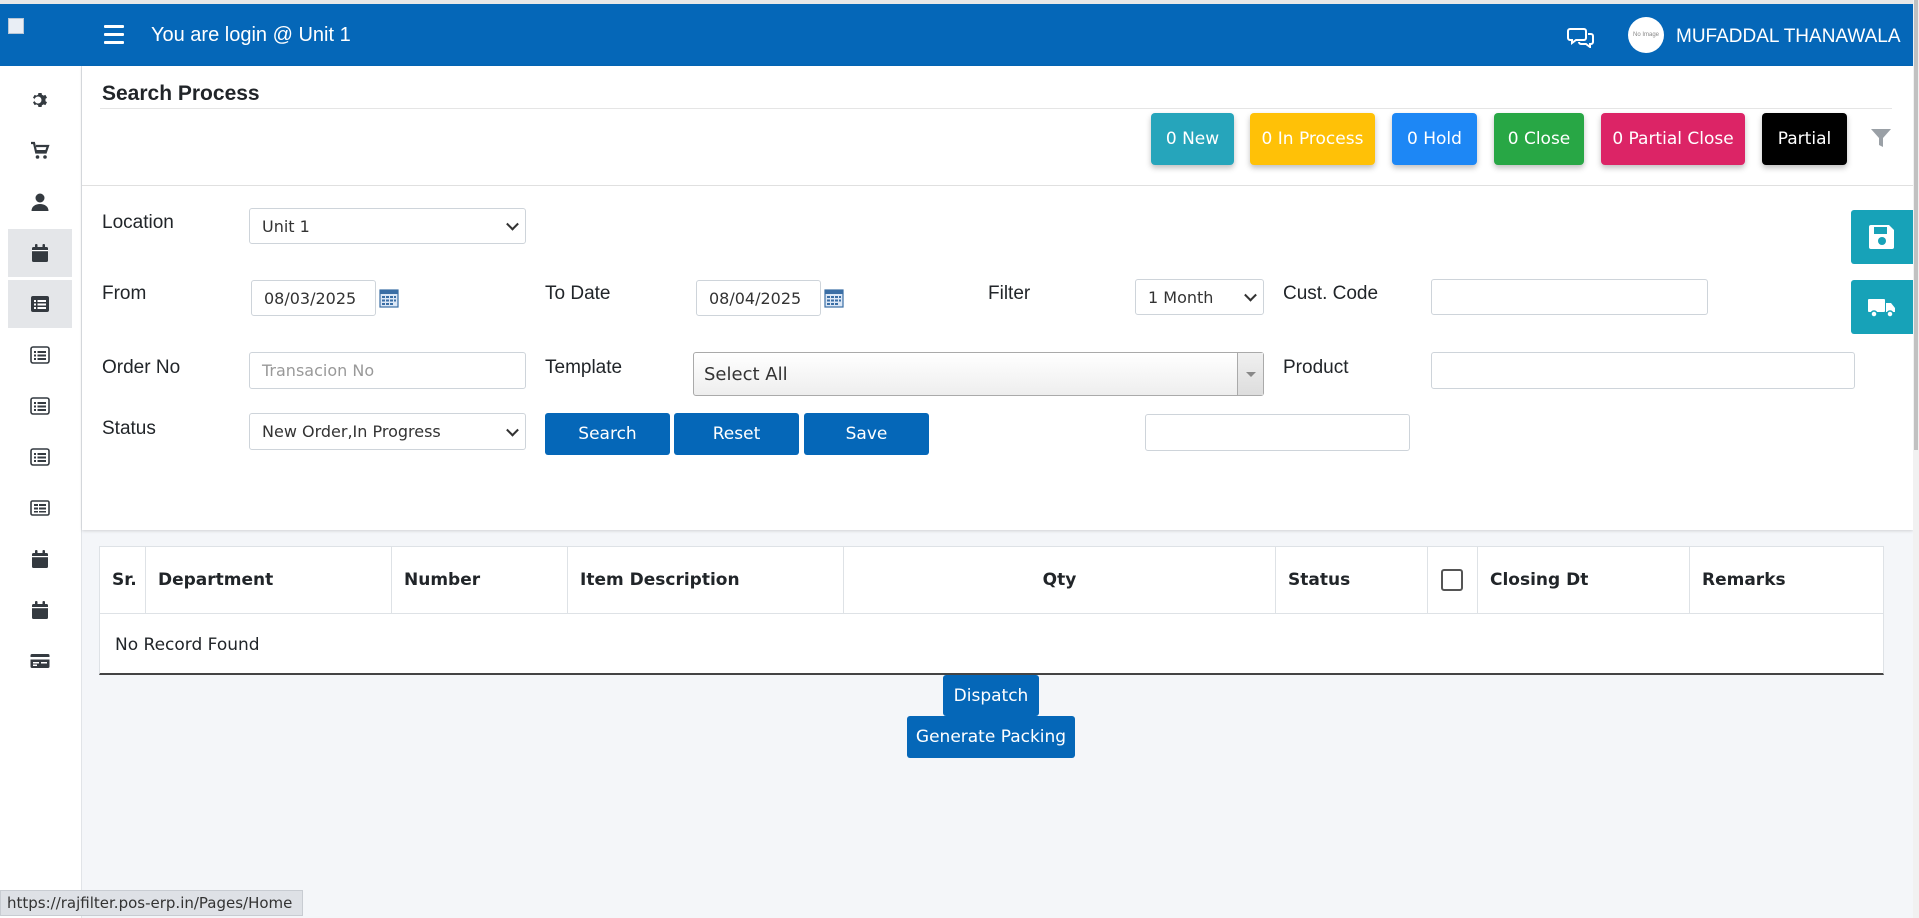  Describe the element at coordinates (1788, 37) in the screenshot. I see `user-name: MUFADDAL THANAWALA` at that location.